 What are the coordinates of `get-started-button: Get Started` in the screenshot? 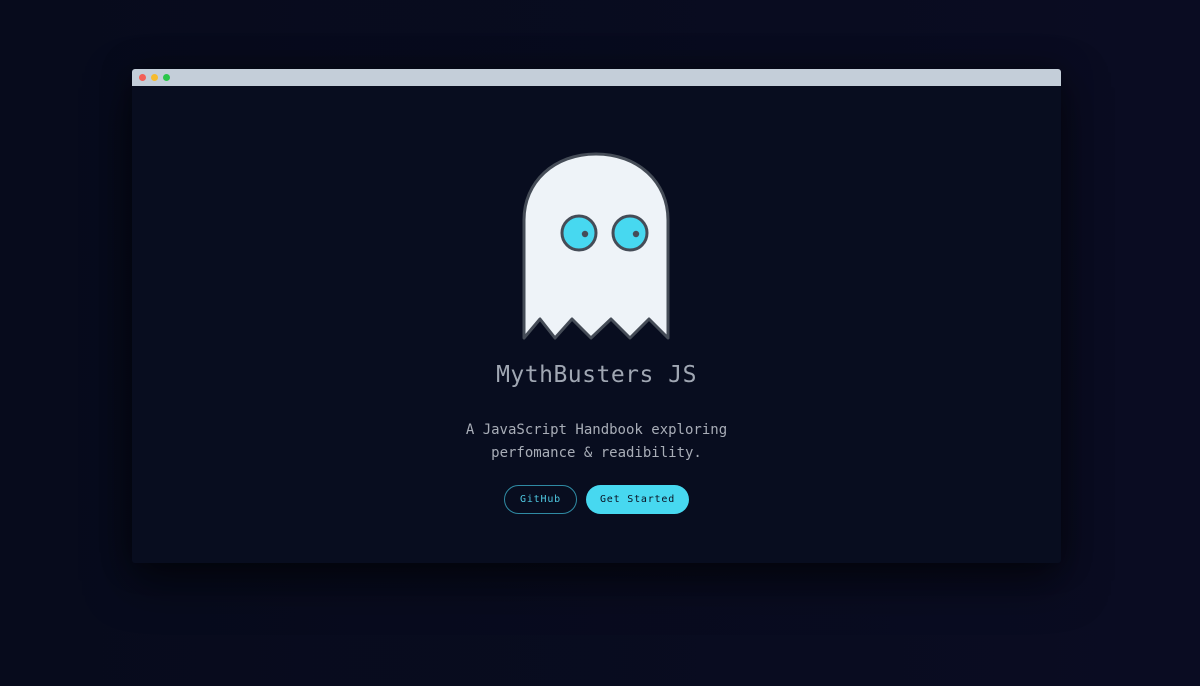 It's located at (637, 499).